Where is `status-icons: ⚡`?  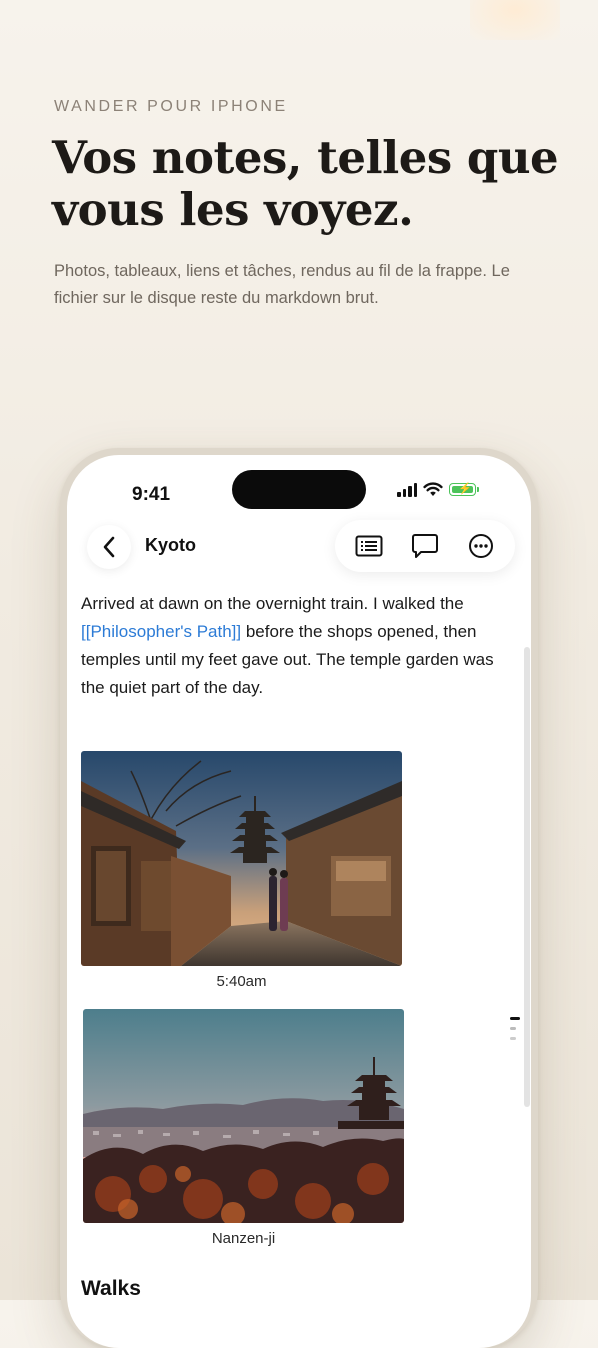
status-icons: ⚡ is located at coordinates (438, 489).